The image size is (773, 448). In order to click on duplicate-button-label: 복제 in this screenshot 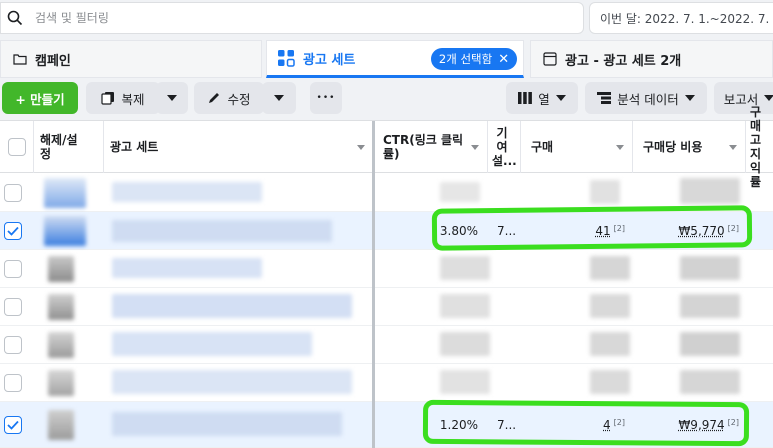, I will do `click(132, 98)`.